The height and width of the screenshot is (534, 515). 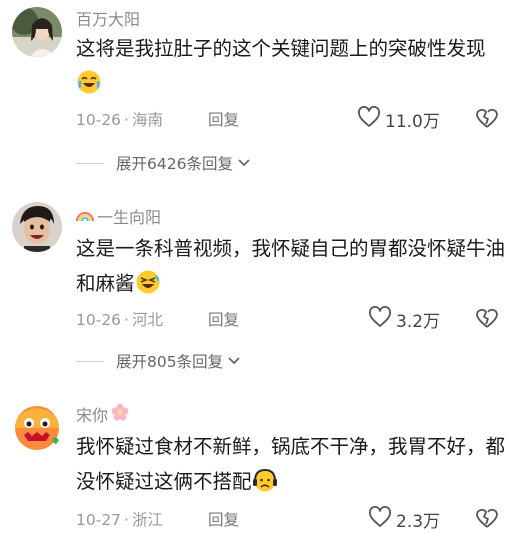 I want to click on username: 一生向阳, so click(x=118, y=216).